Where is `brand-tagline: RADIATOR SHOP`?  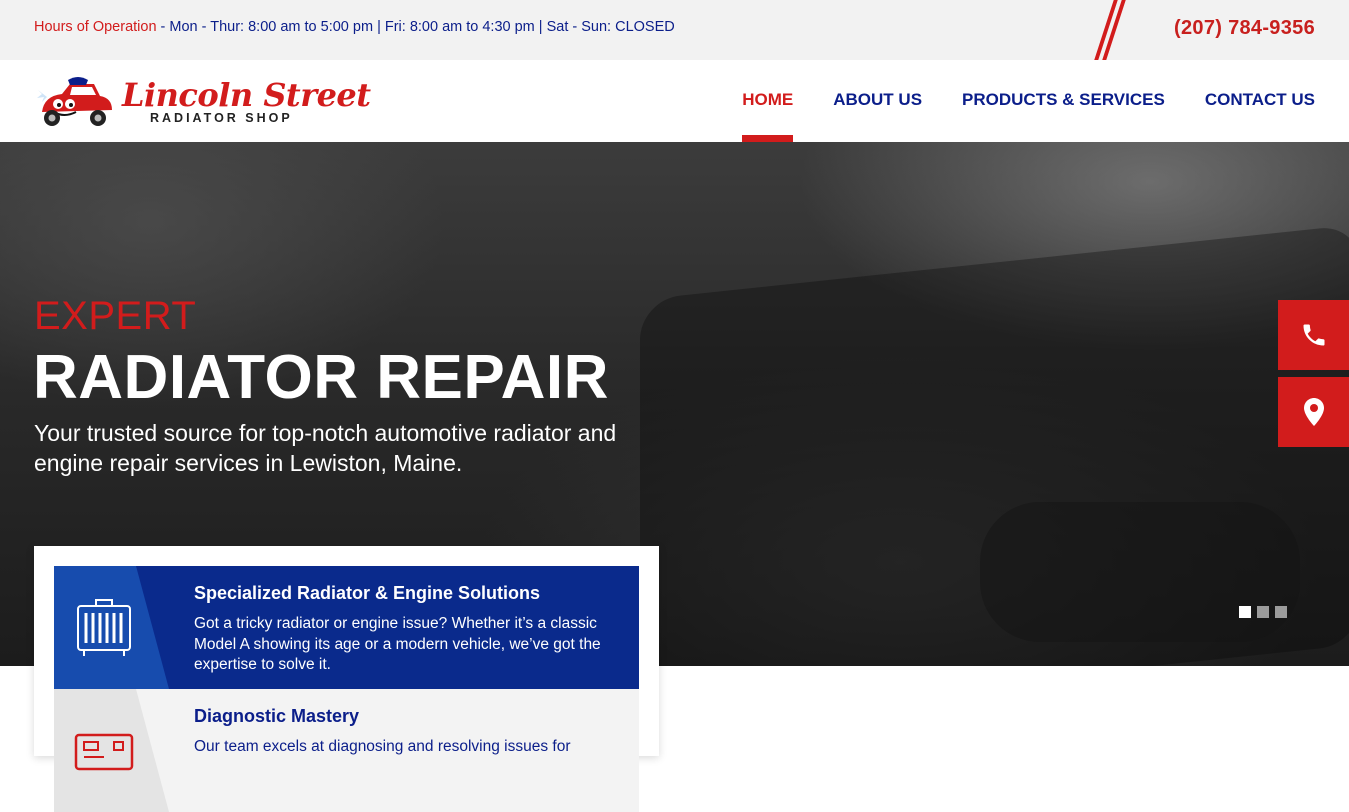 brand-tagline: RADIATOR SHOP is located at coordinates (221, 118).